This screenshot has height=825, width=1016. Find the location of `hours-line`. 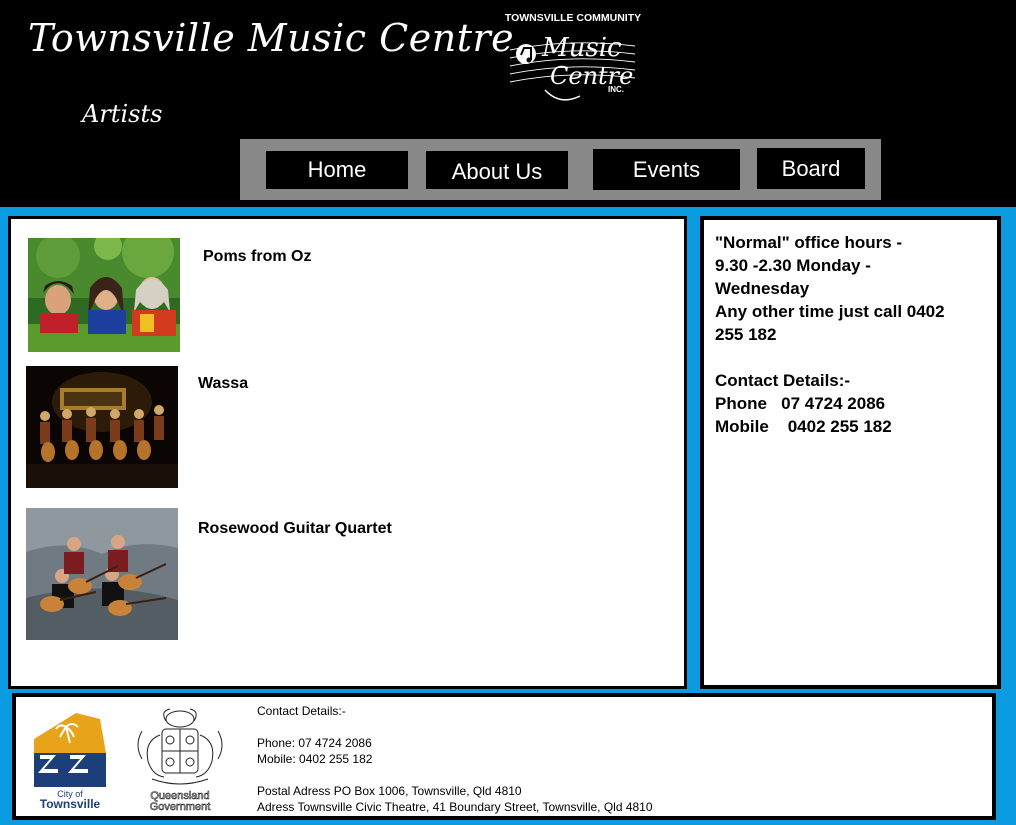

hours-line is located at coordinates (846, 357).